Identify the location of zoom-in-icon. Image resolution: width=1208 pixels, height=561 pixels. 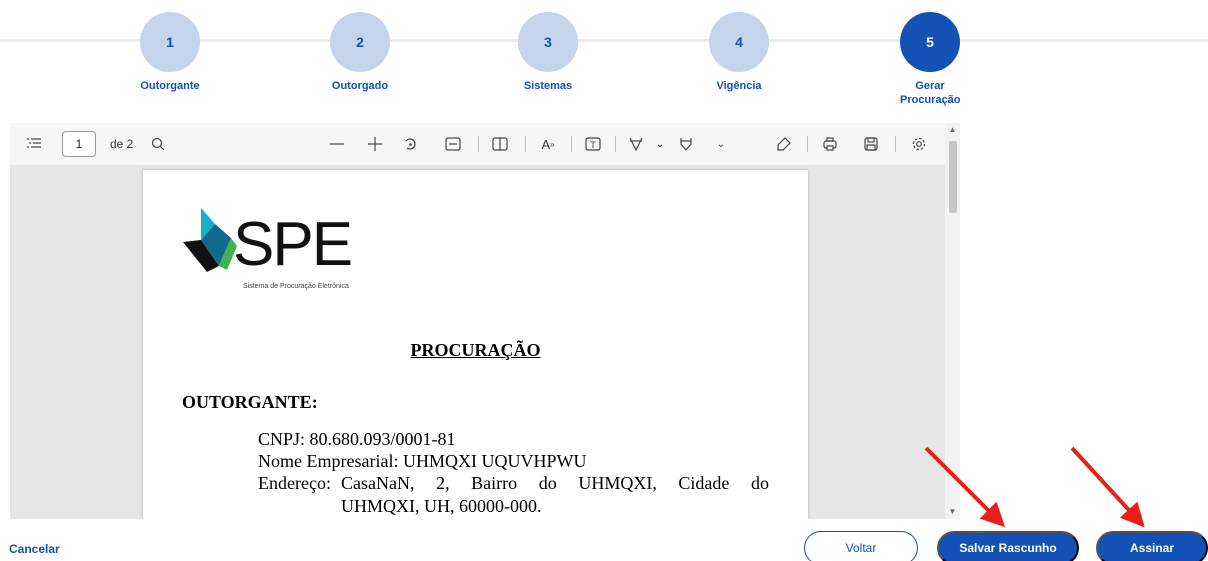
(375, 144).